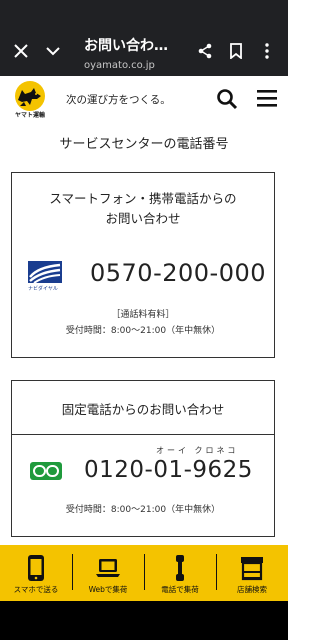  What do you see at coordinates (144, 12) in the screenshot?
I see `status-bar` at bounding box center [144, 12].